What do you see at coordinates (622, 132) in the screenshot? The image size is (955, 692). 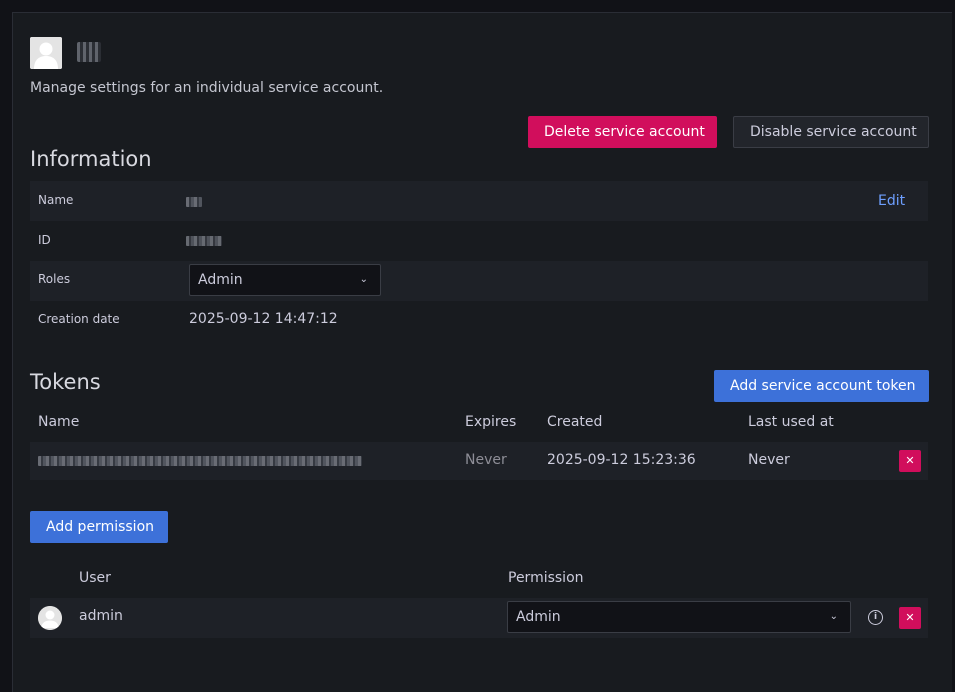 I see `delete-service-account-button: Delete service account` at bounding box center [622, 132].